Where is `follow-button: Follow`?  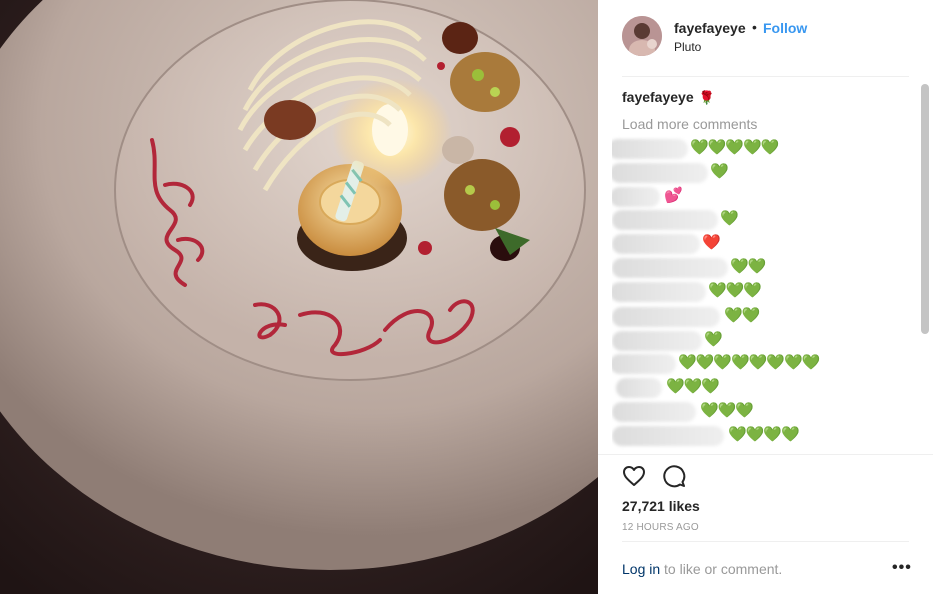
follow-button: Follow is located at coordinates (785, 28).